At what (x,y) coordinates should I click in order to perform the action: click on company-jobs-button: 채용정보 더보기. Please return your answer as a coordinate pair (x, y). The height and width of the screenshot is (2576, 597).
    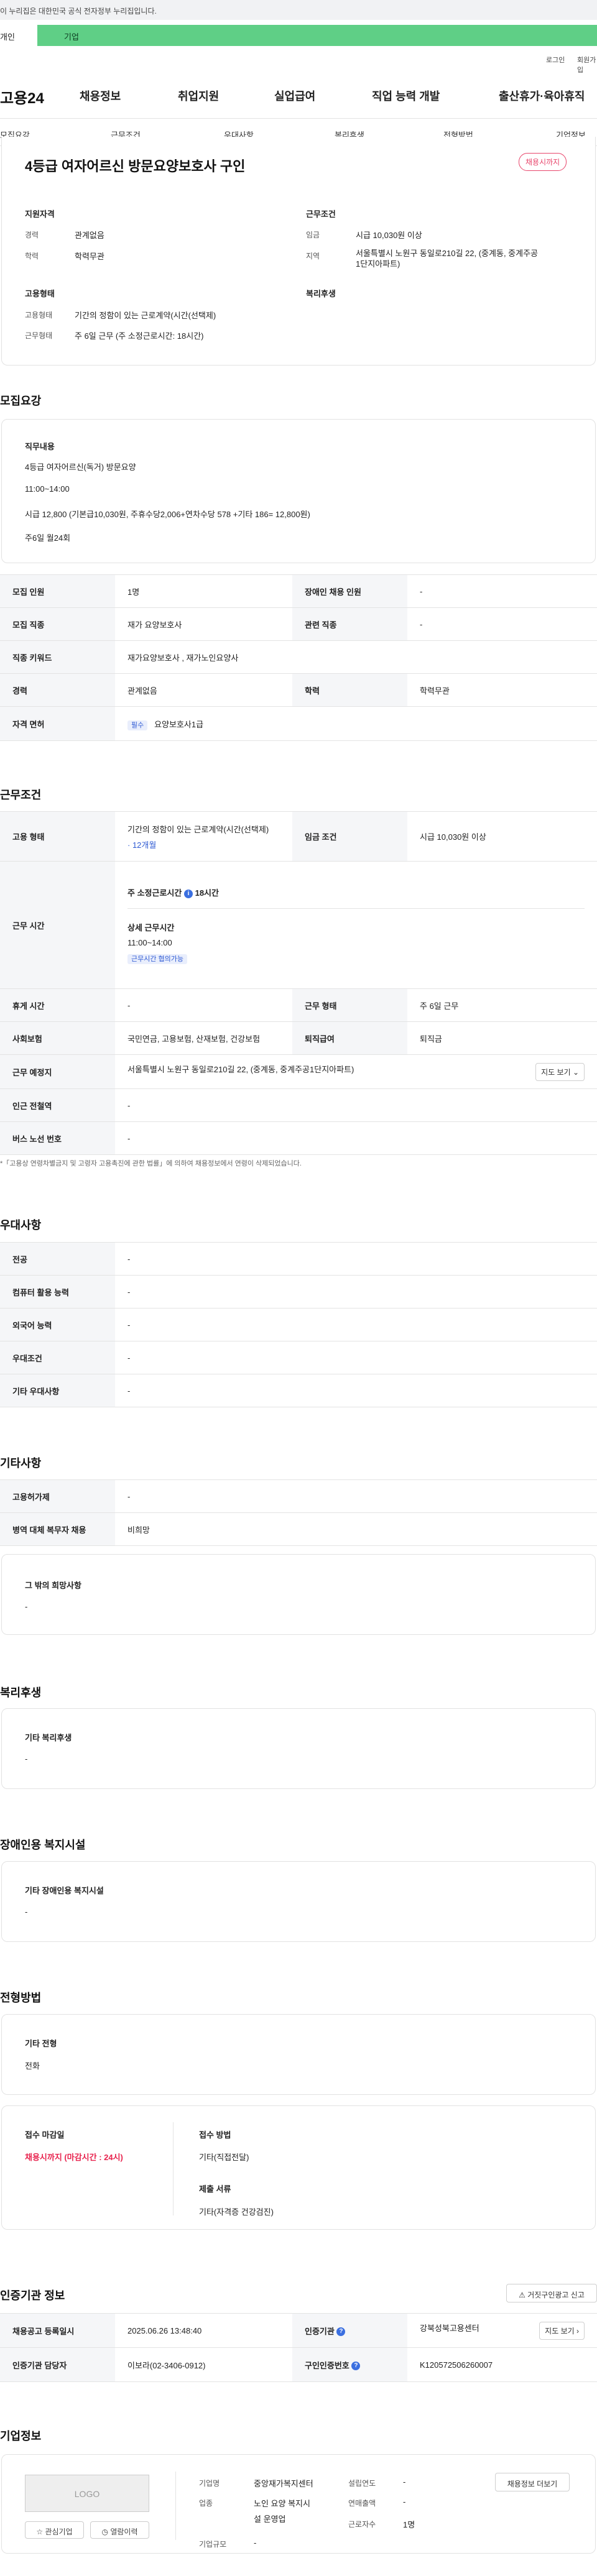
    Looking at the image, I should click on (532, 2482).